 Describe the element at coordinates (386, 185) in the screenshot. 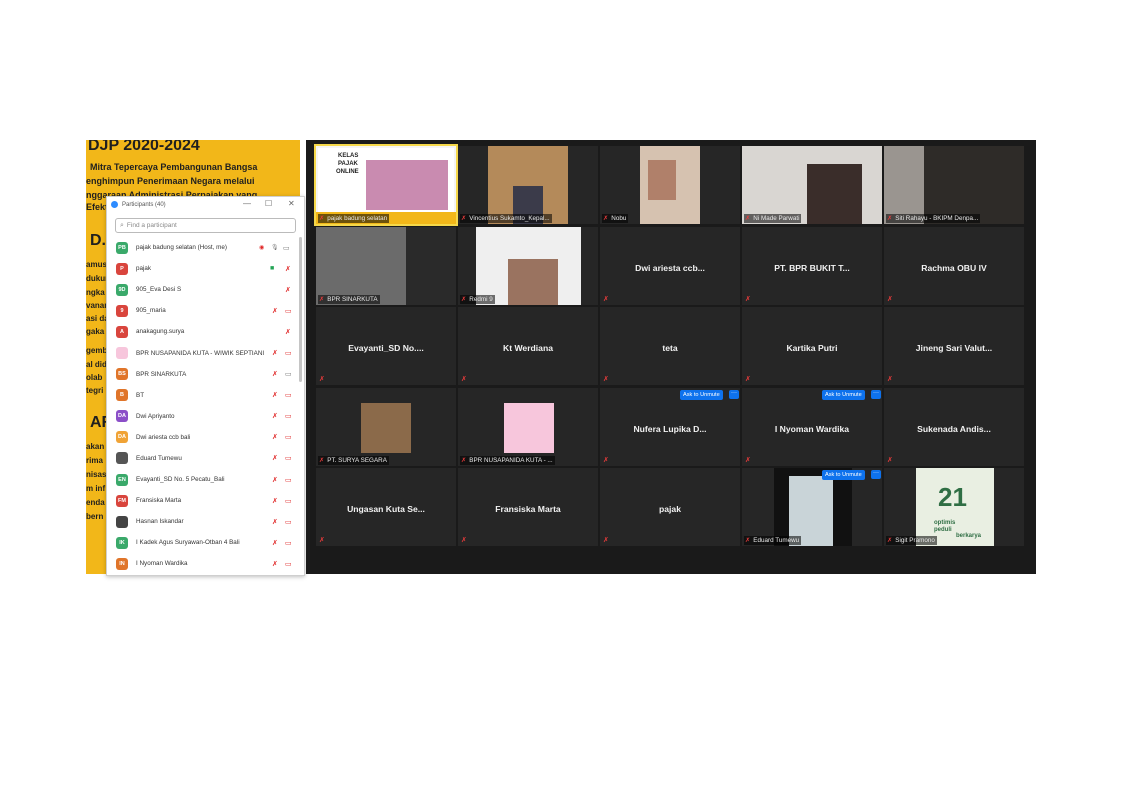

I see `participant-tile: KELAS PAJAK ONLINE ✗ pajak badung selatan` at that location.